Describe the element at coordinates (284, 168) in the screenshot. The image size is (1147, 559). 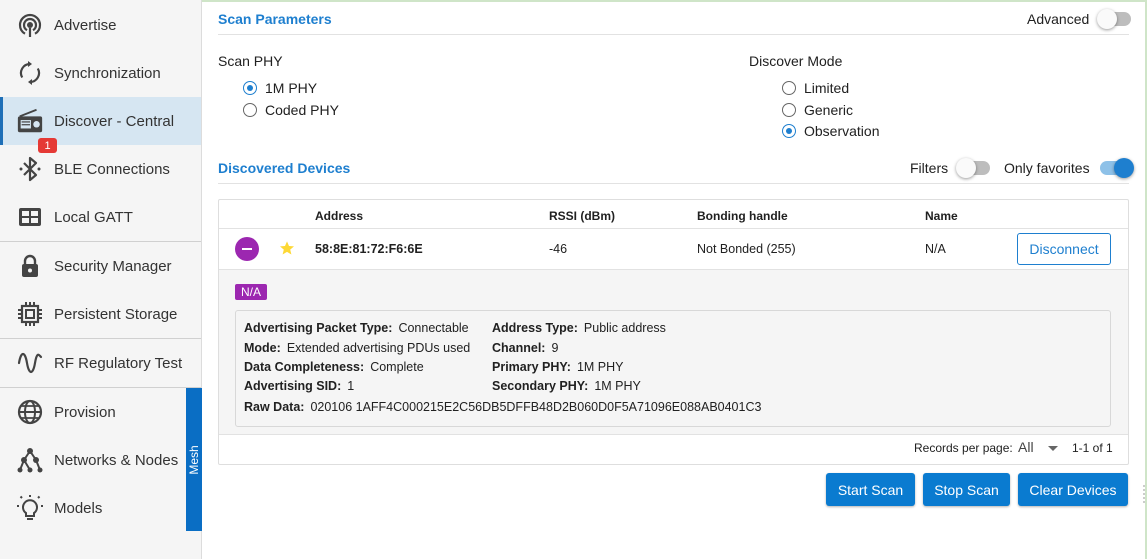
I see `discovered-devices-title: Discovered Devices` at that location.